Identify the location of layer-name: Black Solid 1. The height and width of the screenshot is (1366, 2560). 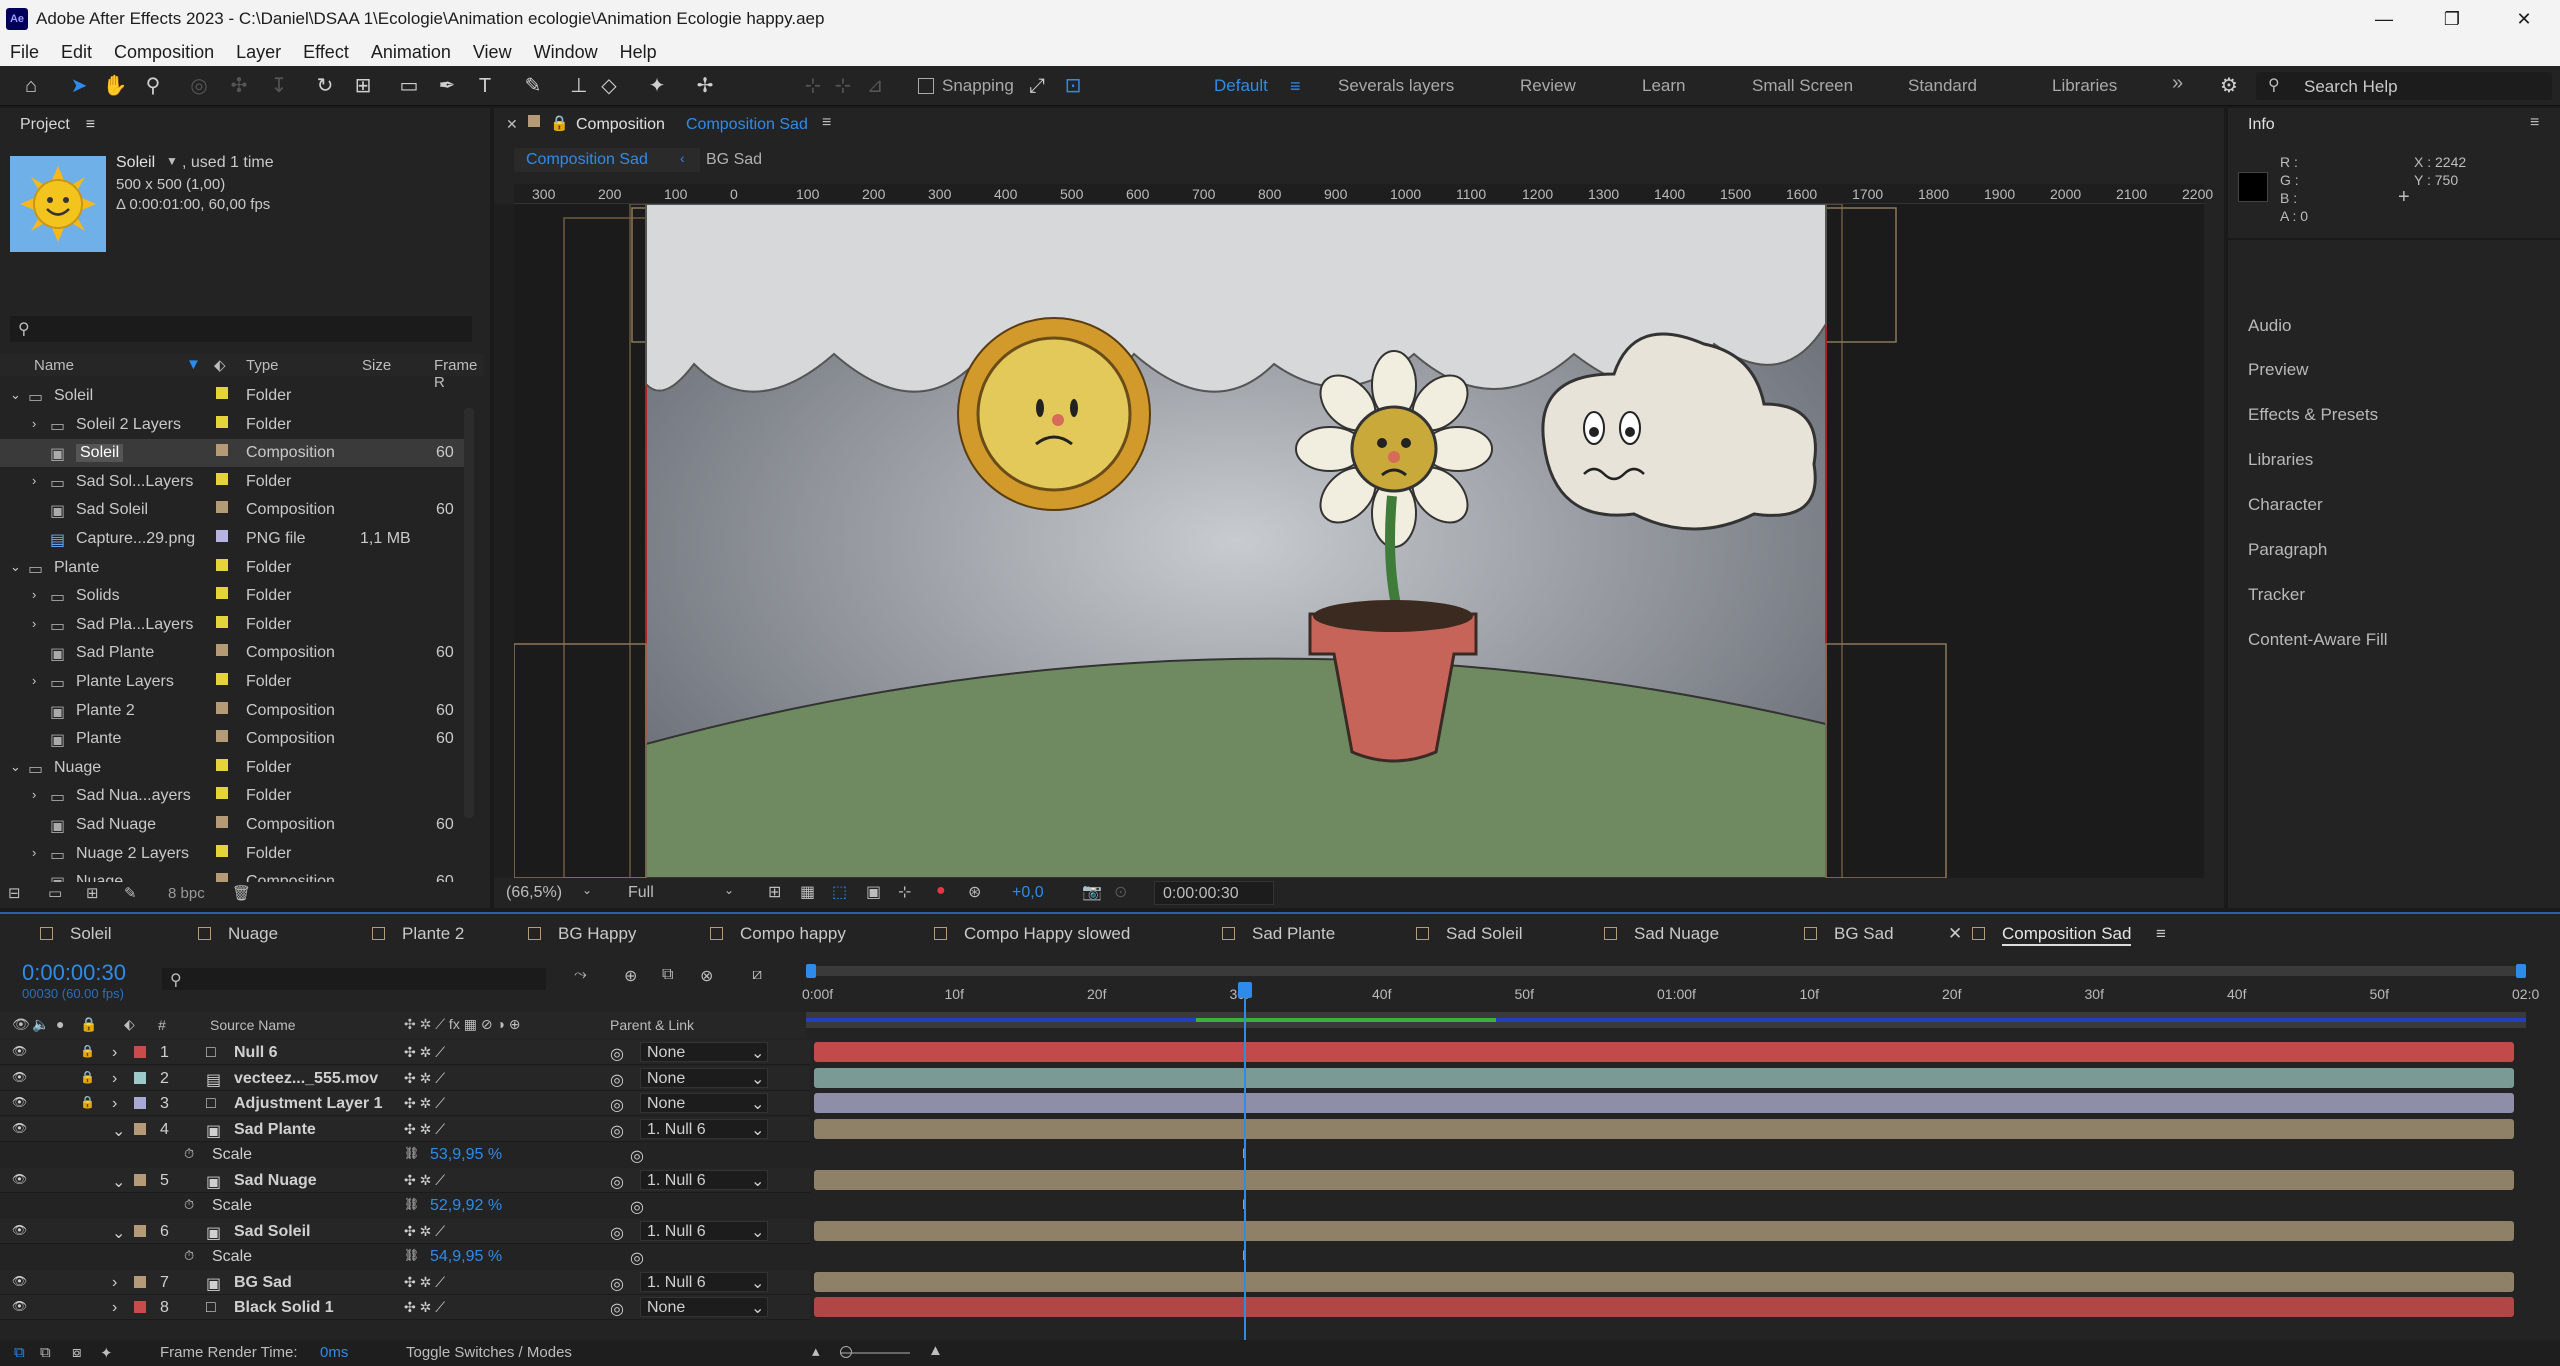
(284, 1308).